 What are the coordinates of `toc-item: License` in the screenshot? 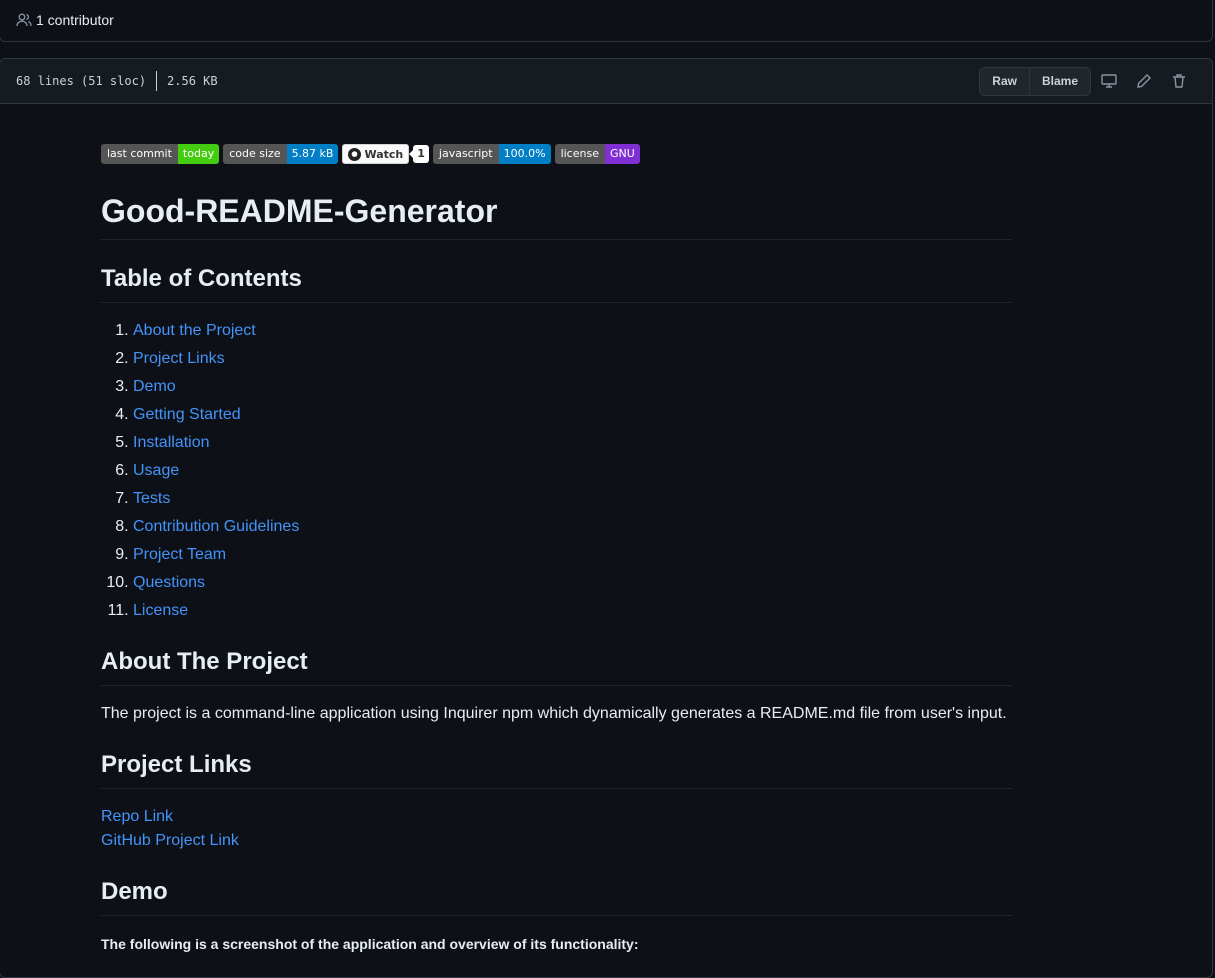 It's located at (572, 611).